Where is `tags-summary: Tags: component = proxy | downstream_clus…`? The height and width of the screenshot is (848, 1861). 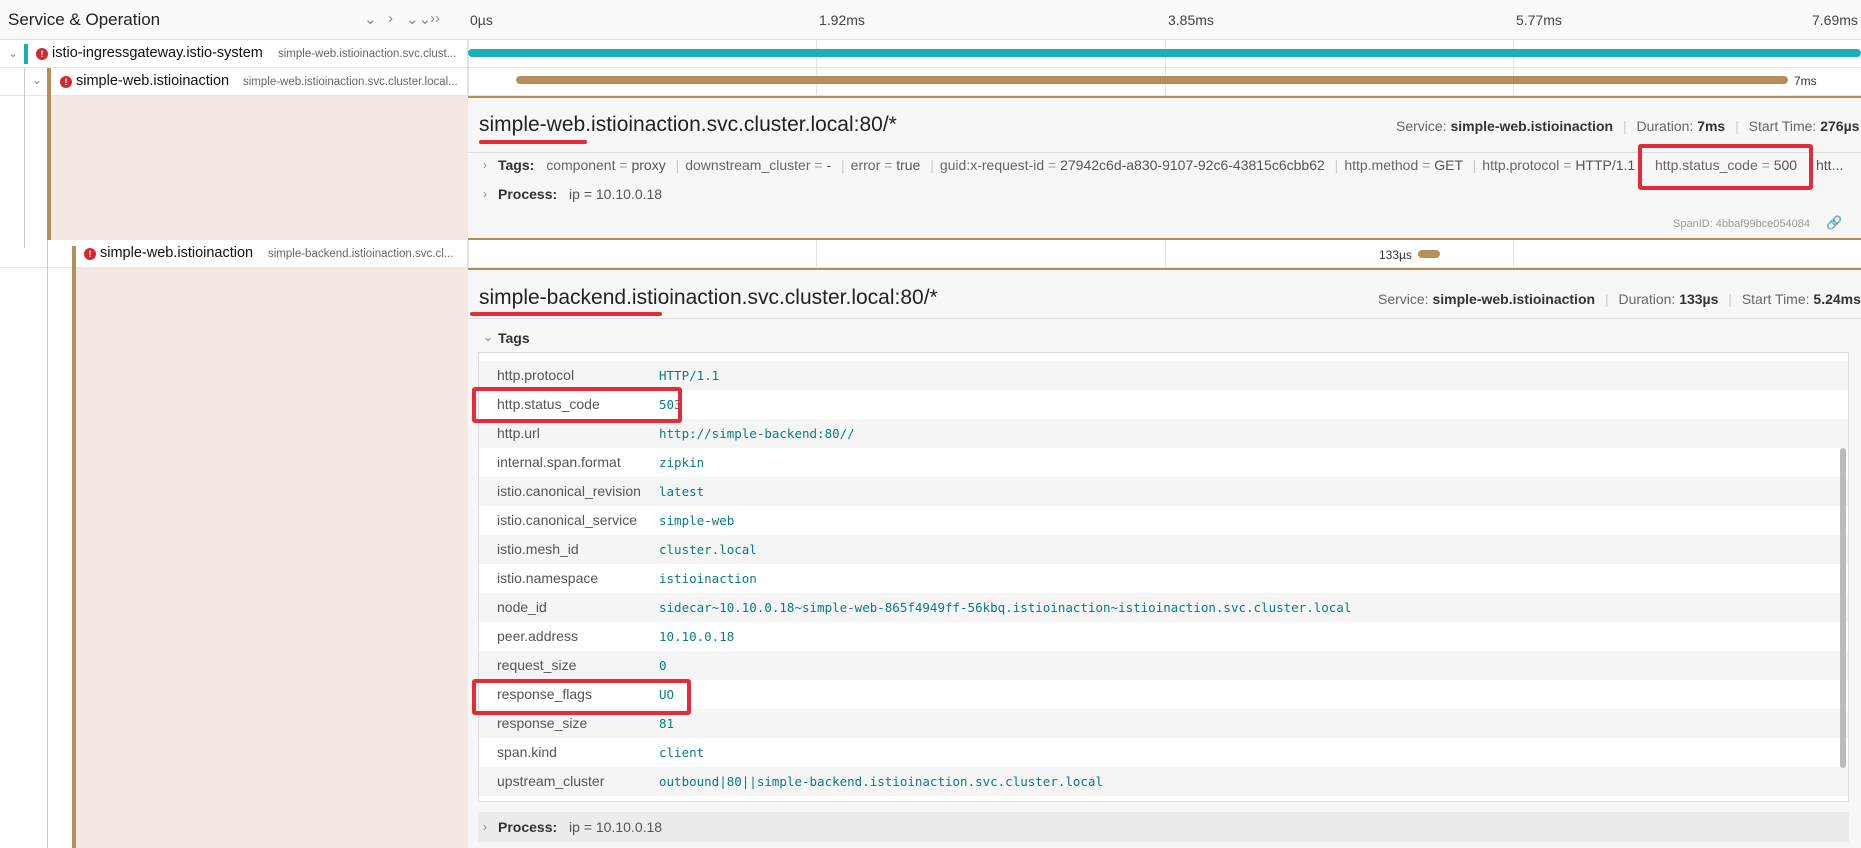 tags-summary: Tags: component = proxy | downstream_clus… is located at coordinates (1066, 165).